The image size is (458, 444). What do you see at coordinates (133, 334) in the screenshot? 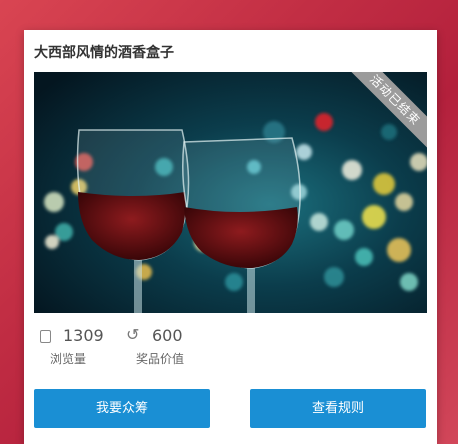
I see `reply-arrow-icon: ↺` at bounding box center [133, 334].